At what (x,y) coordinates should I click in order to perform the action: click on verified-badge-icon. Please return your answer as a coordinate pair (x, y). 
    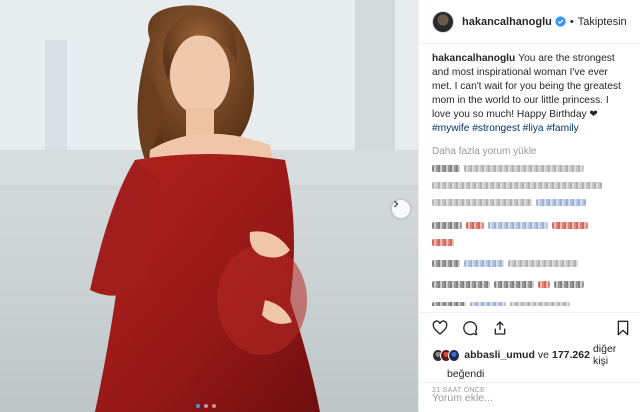
    Looking at the image, I should click on (560, 21).